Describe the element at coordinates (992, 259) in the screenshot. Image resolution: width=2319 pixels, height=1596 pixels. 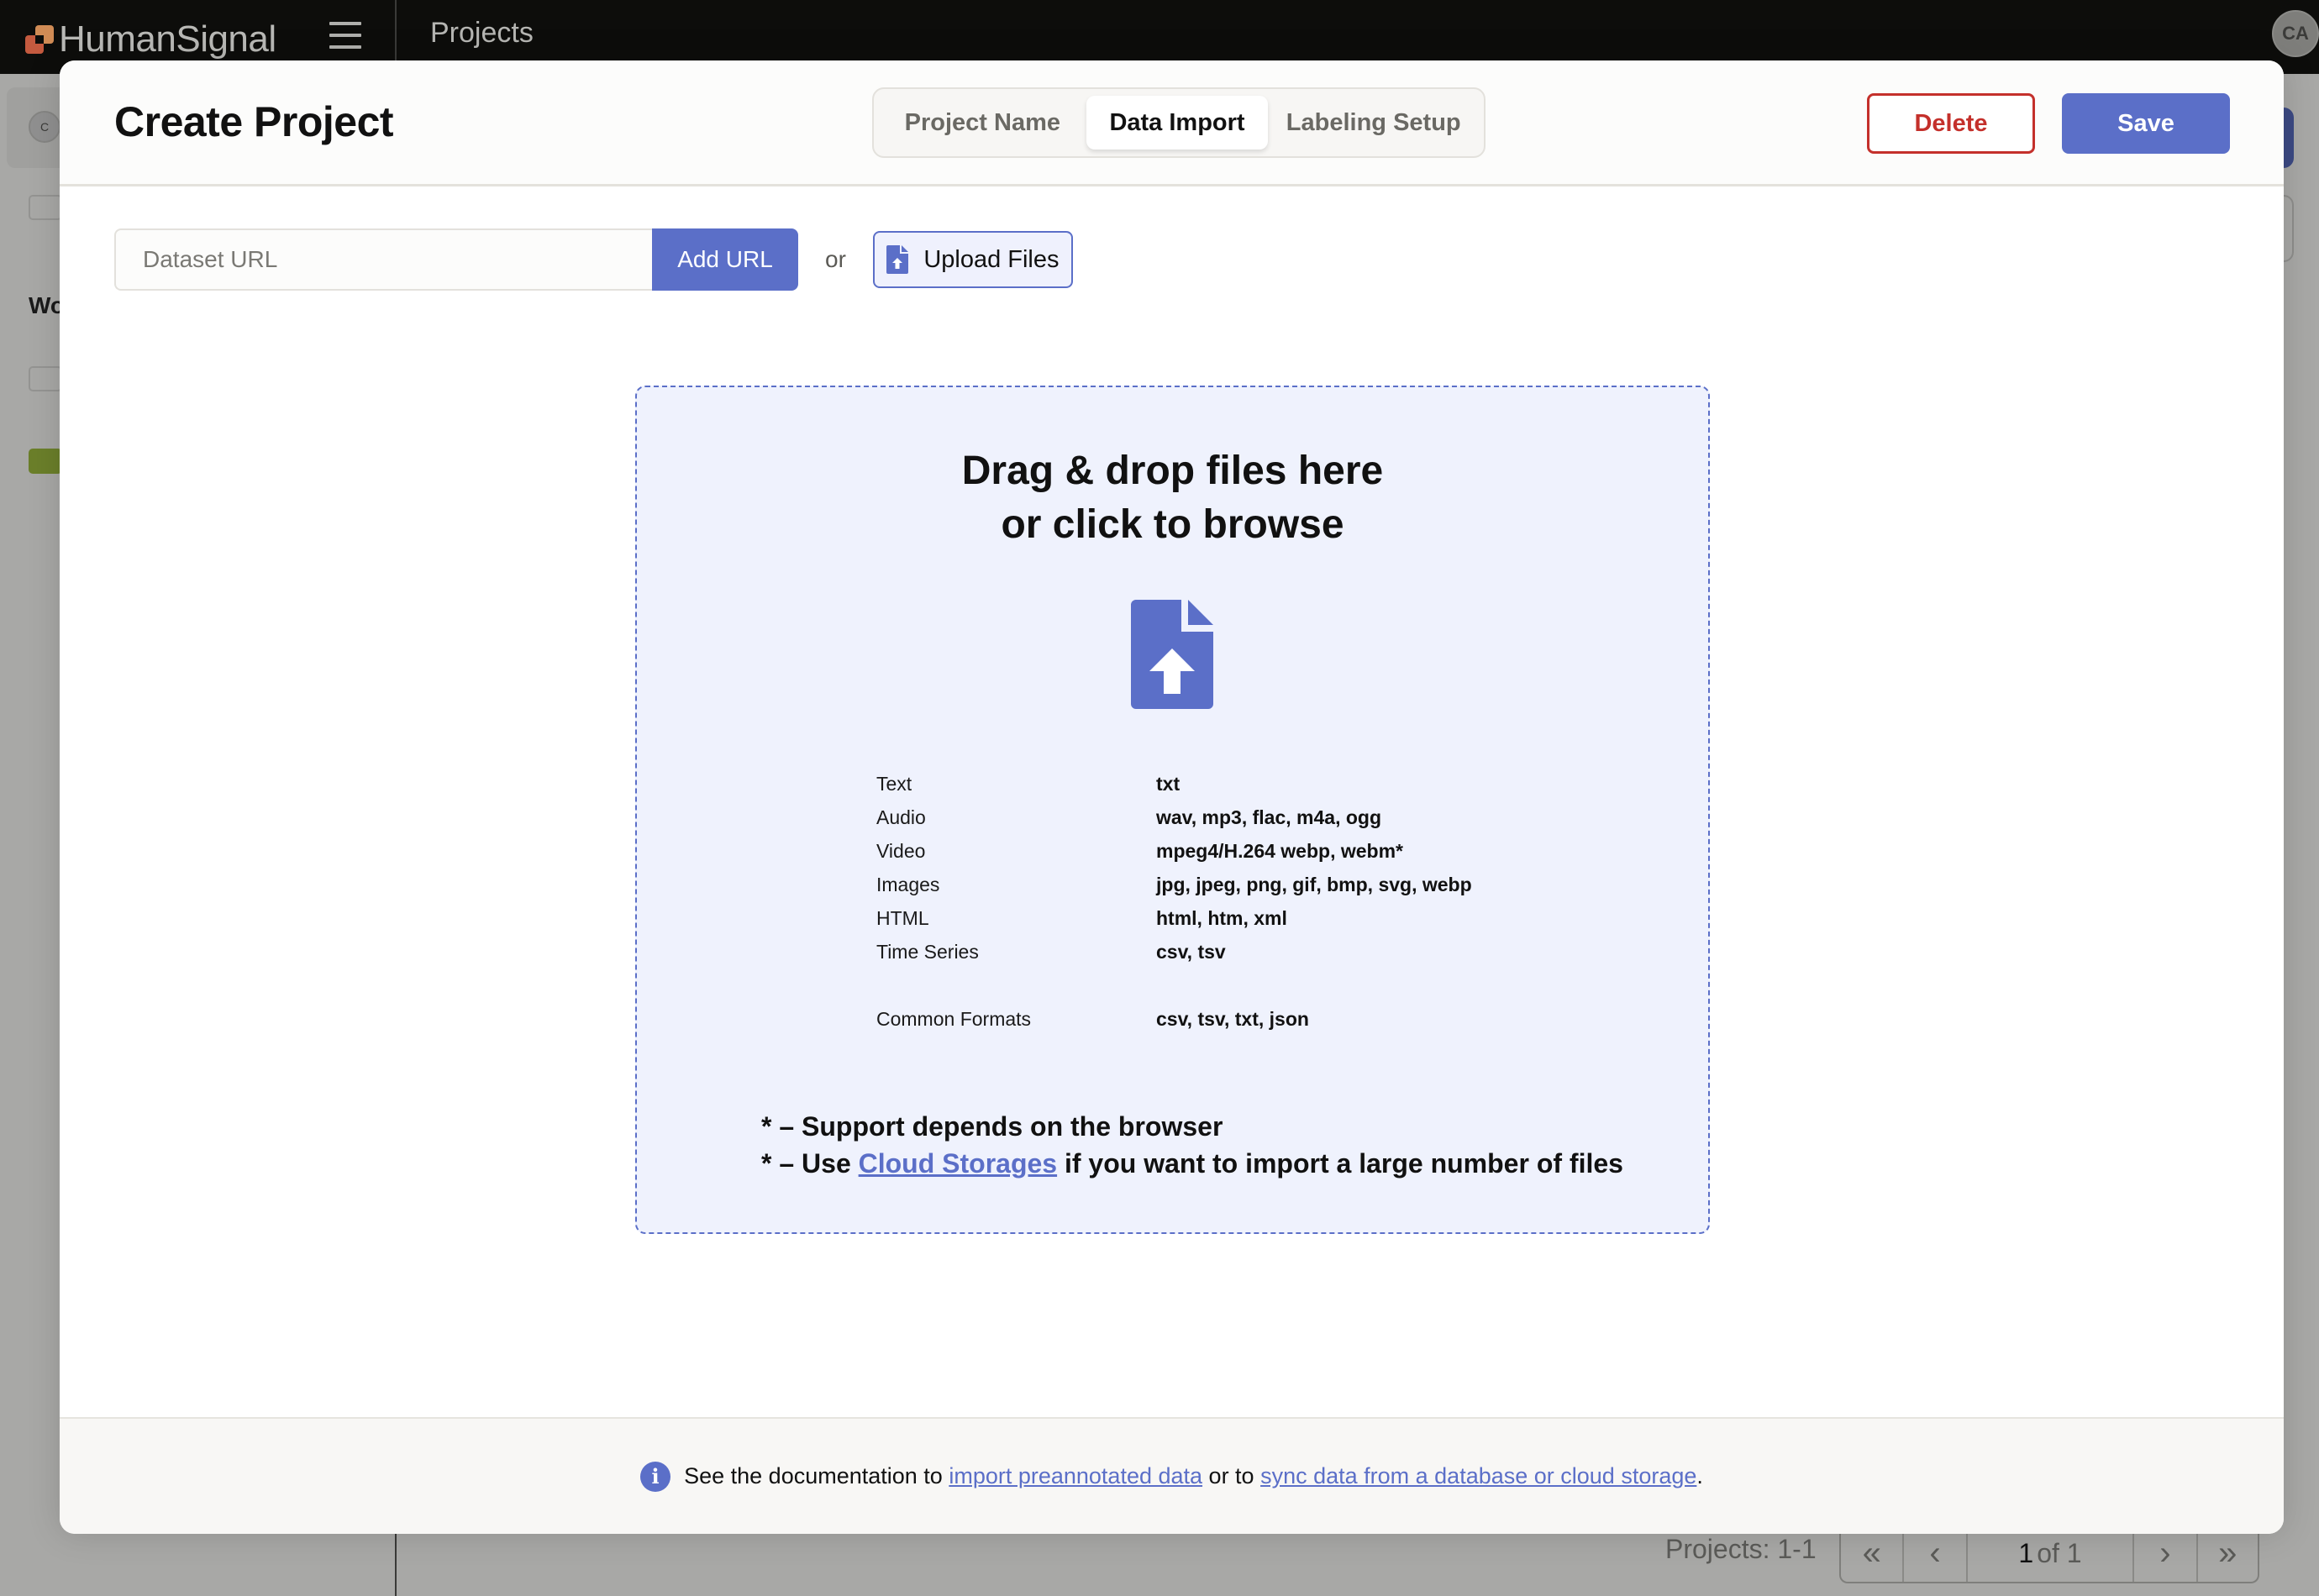
I see `upload-files-label: Upload Files` at that location.